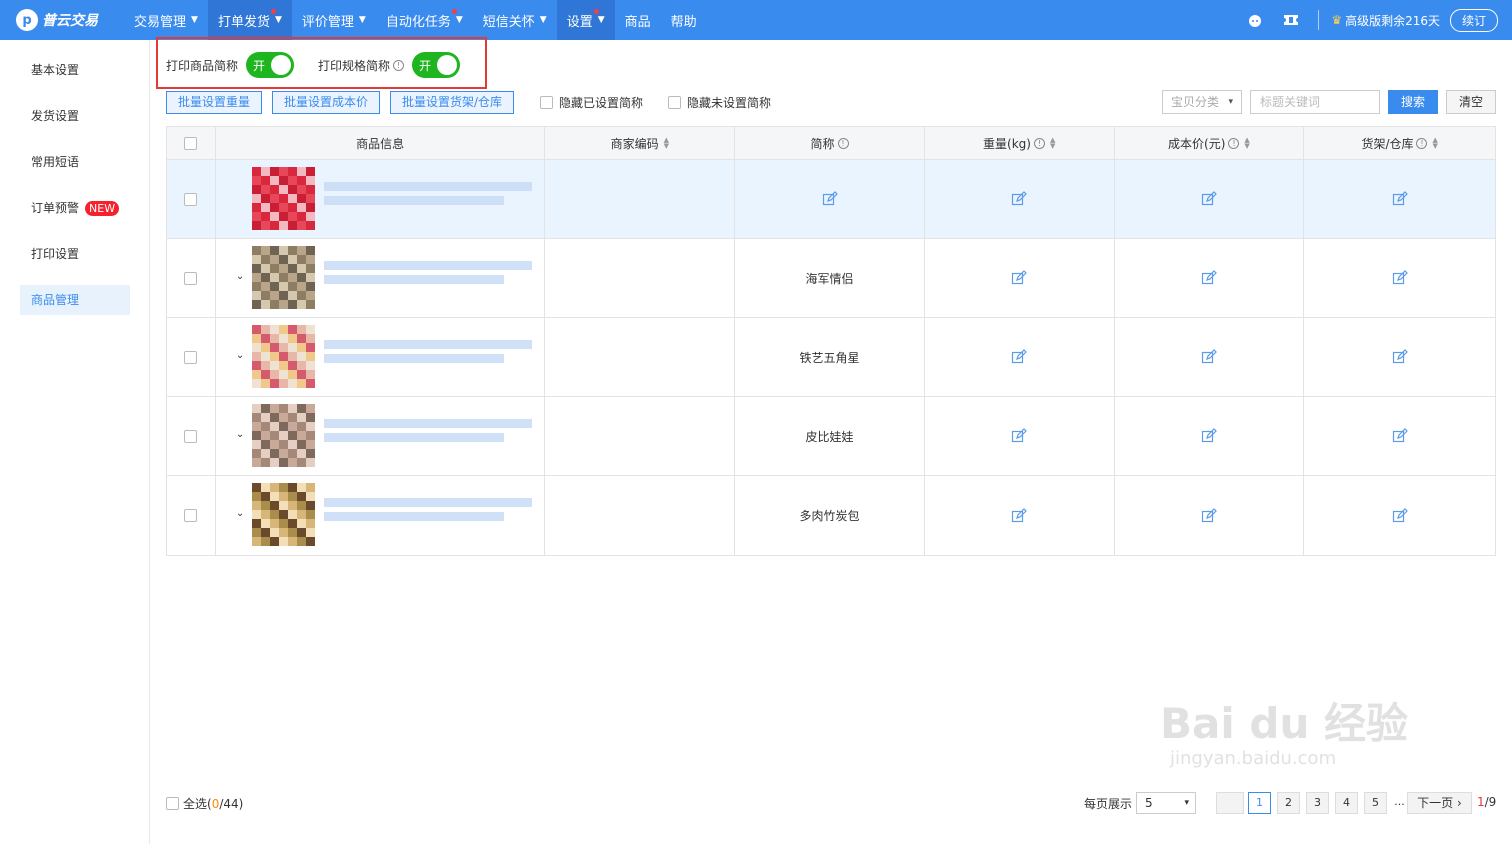  I want to click on customer-service-icon, so click(1255, 20).